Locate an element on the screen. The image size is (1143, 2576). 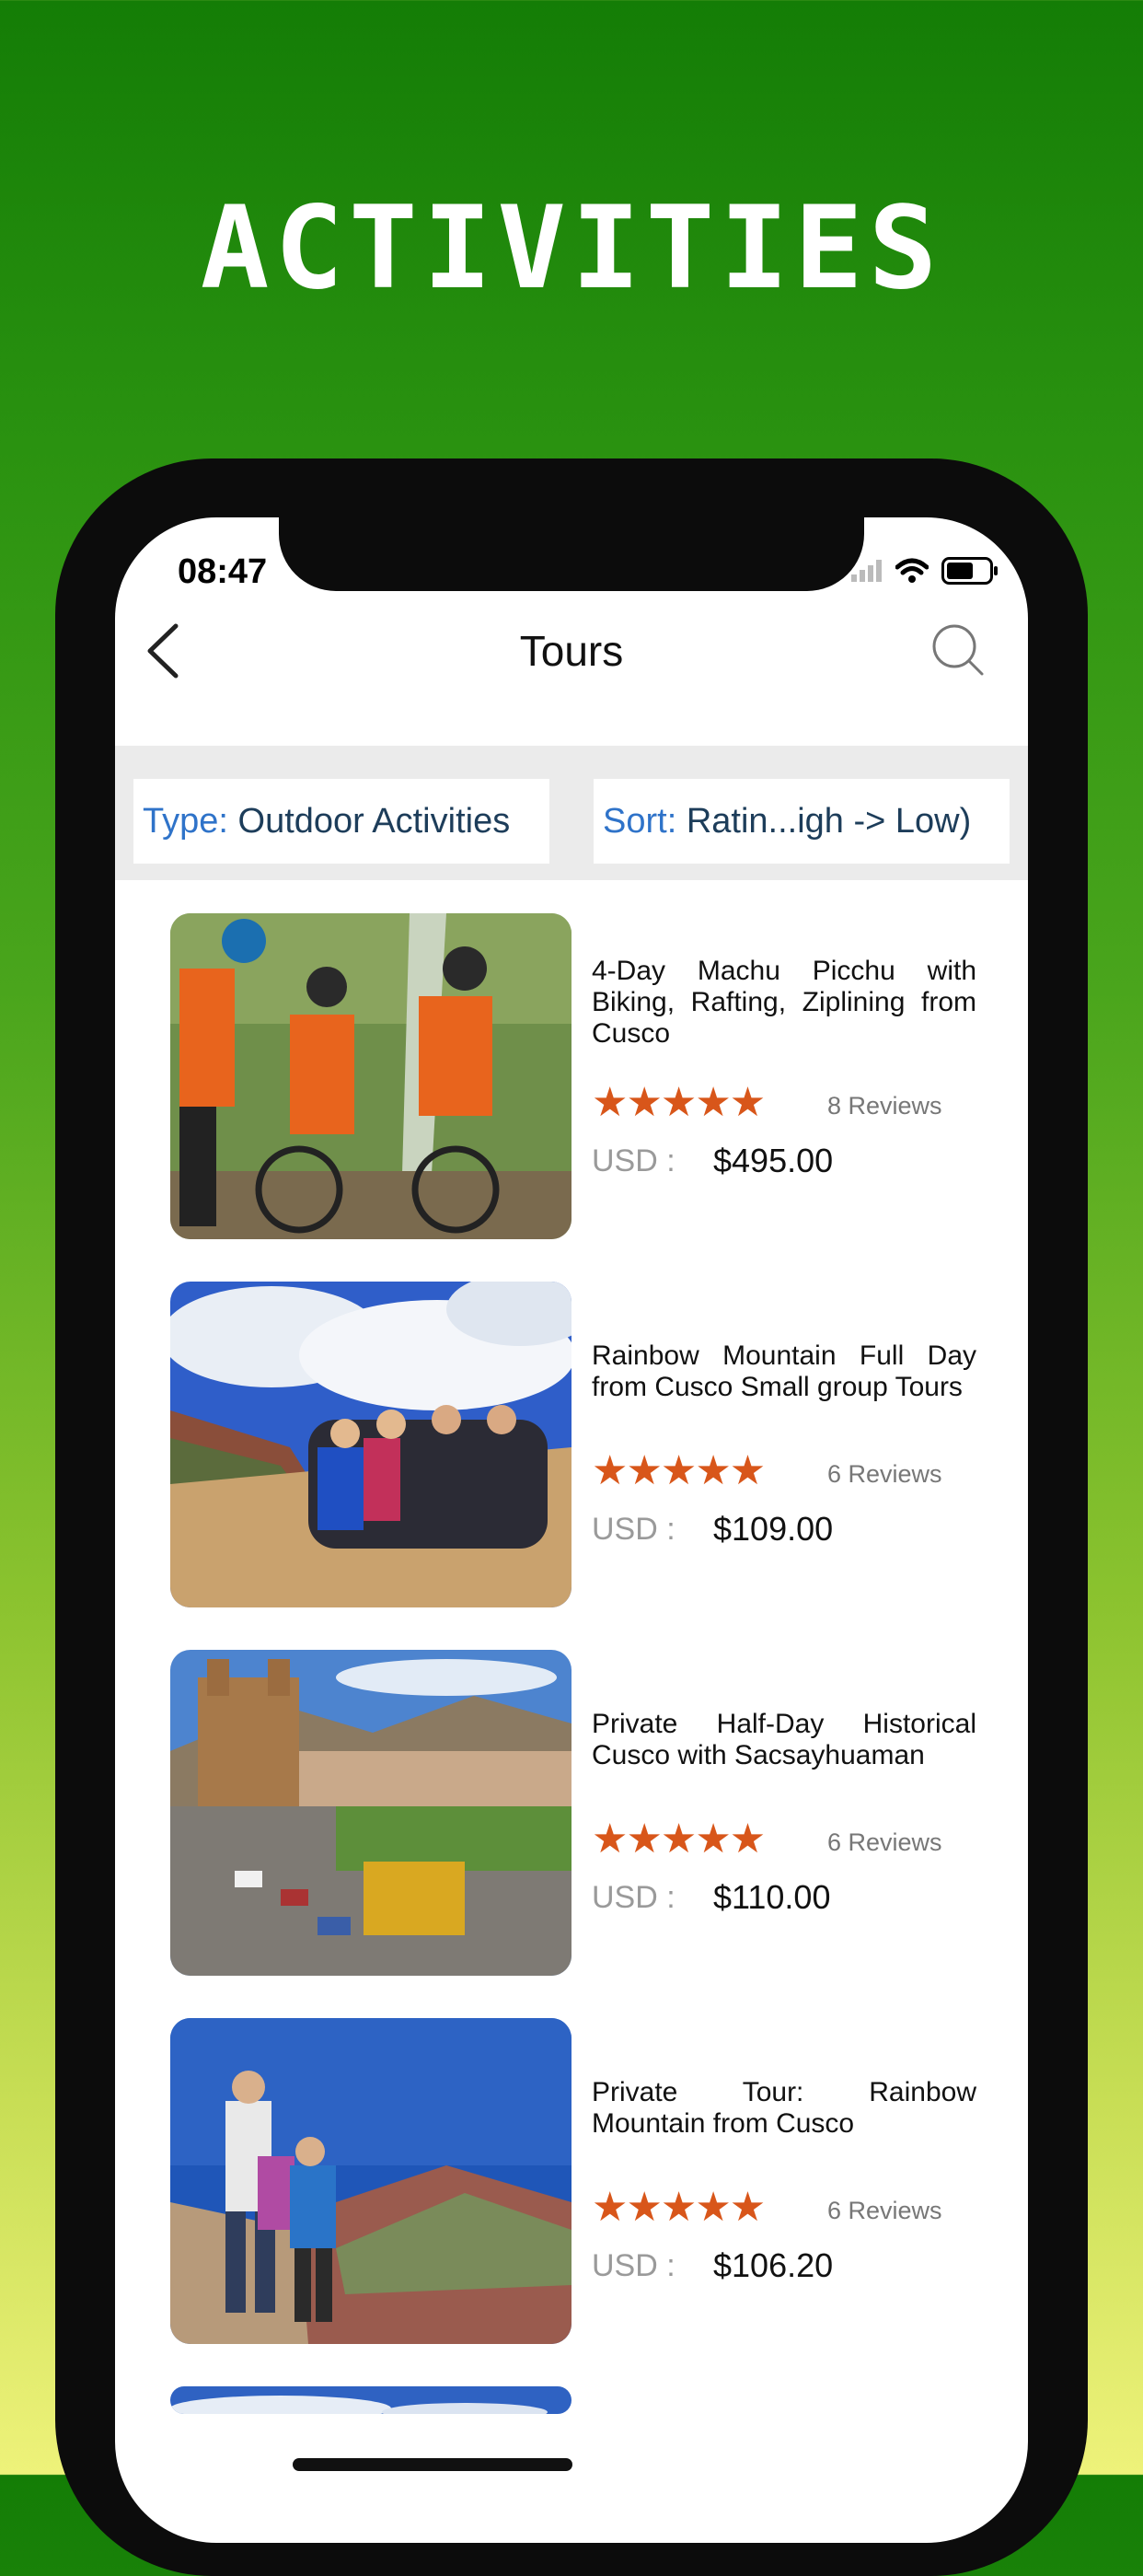
promo-headline: ACTIVITIES is located at coordinates (571, 248).